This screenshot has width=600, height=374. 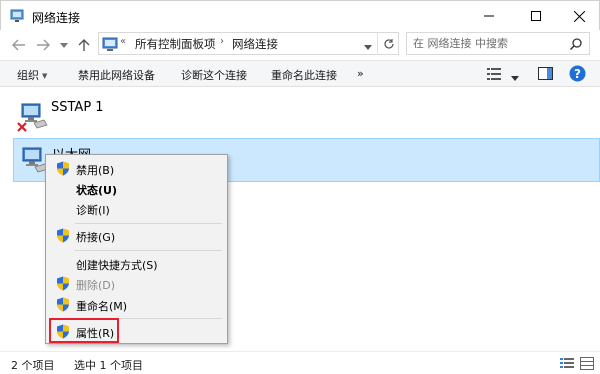 I want to click on refresh-button, so click(x=388, y=43).